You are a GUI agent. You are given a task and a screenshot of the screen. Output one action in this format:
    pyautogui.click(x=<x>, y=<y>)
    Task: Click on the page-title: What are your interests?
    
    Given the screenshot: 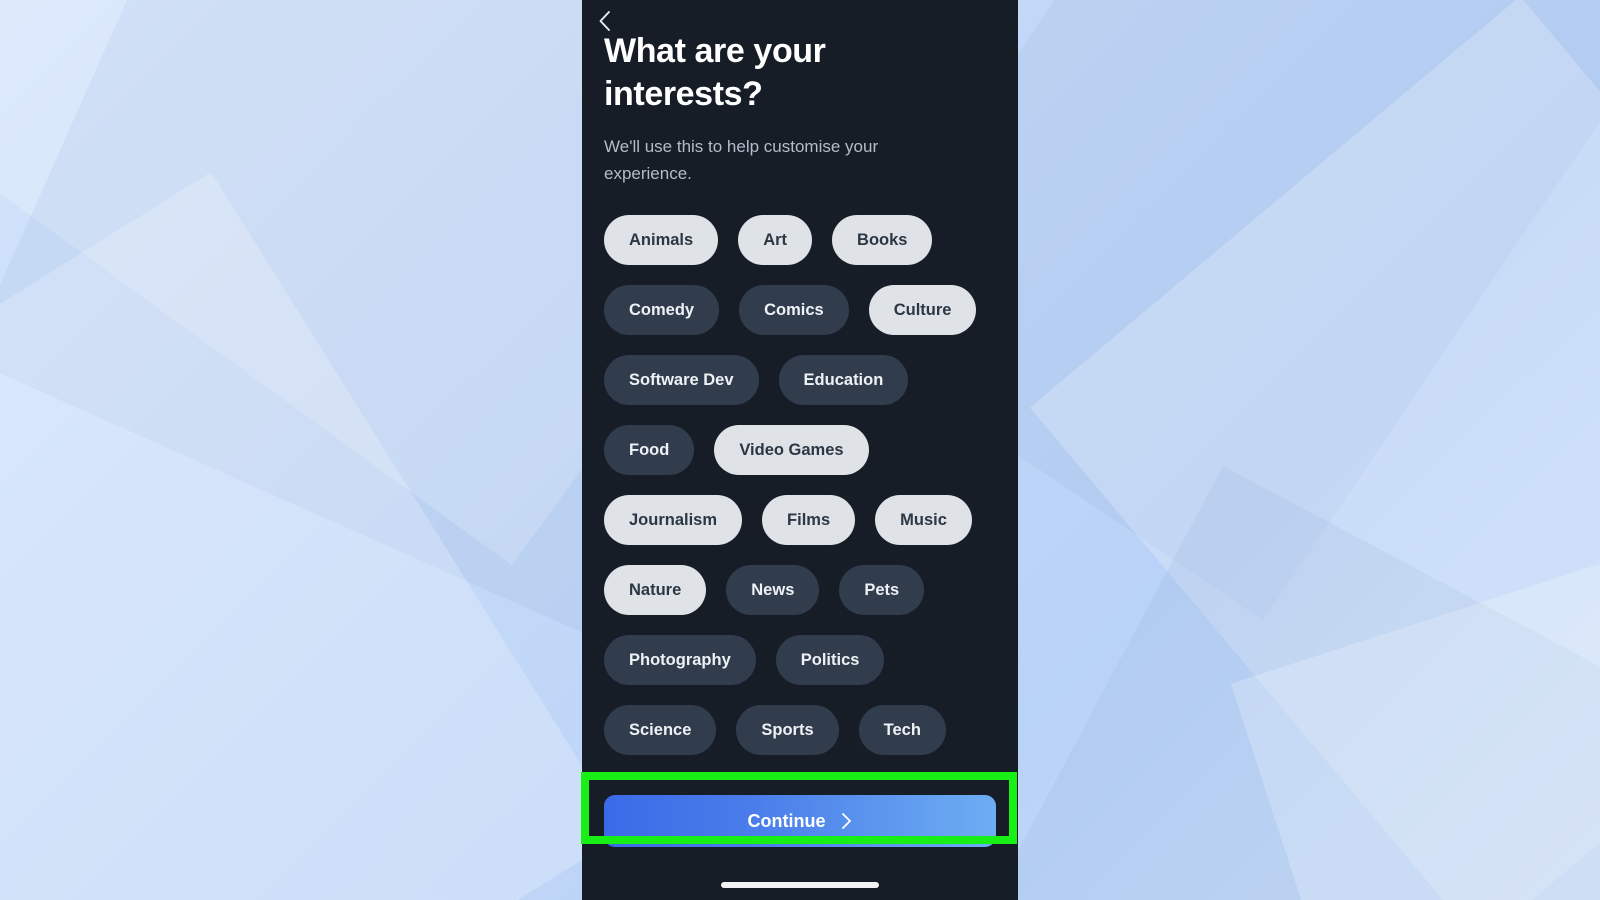 What is the action you would take?
    pyautogui.click(x=715, y=72)
    